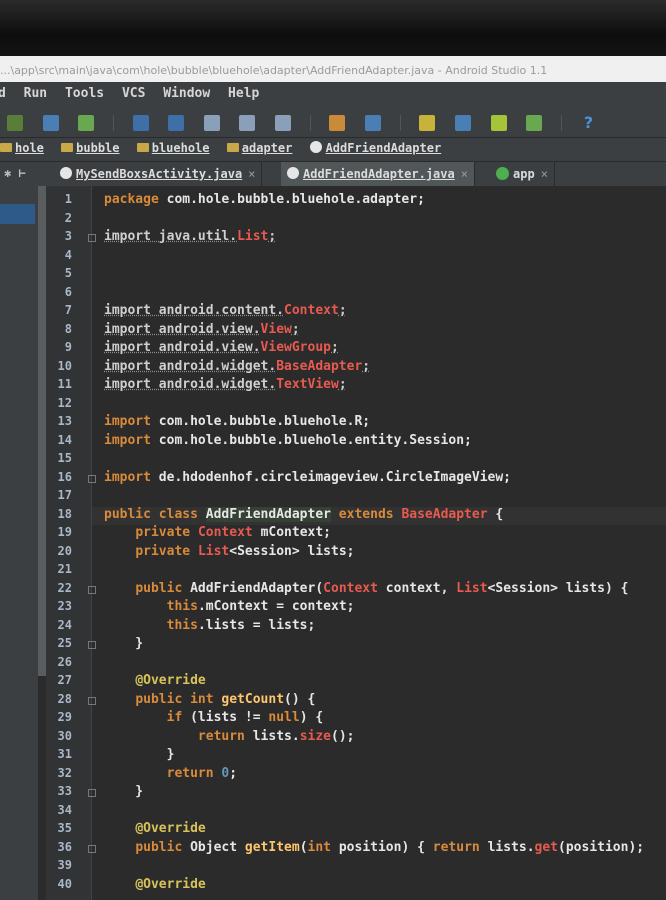 The height and width of the screenshot is (900, 666). What do you see at coordinates (86, 122) in the screenshot?
I see `run-icon` at bounding box center [86, 122].